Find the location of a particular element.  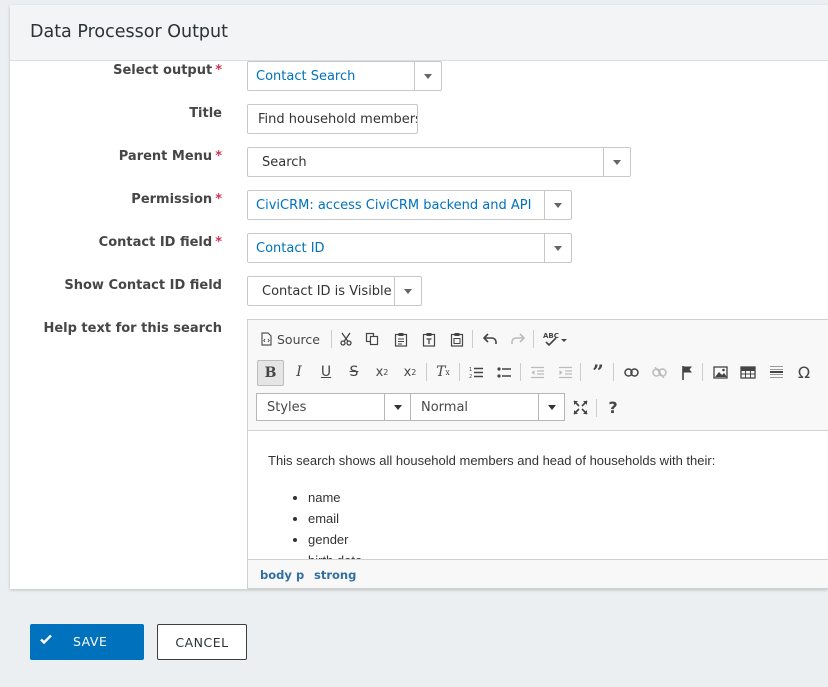

check-icon is located at coordinates (46, 639).